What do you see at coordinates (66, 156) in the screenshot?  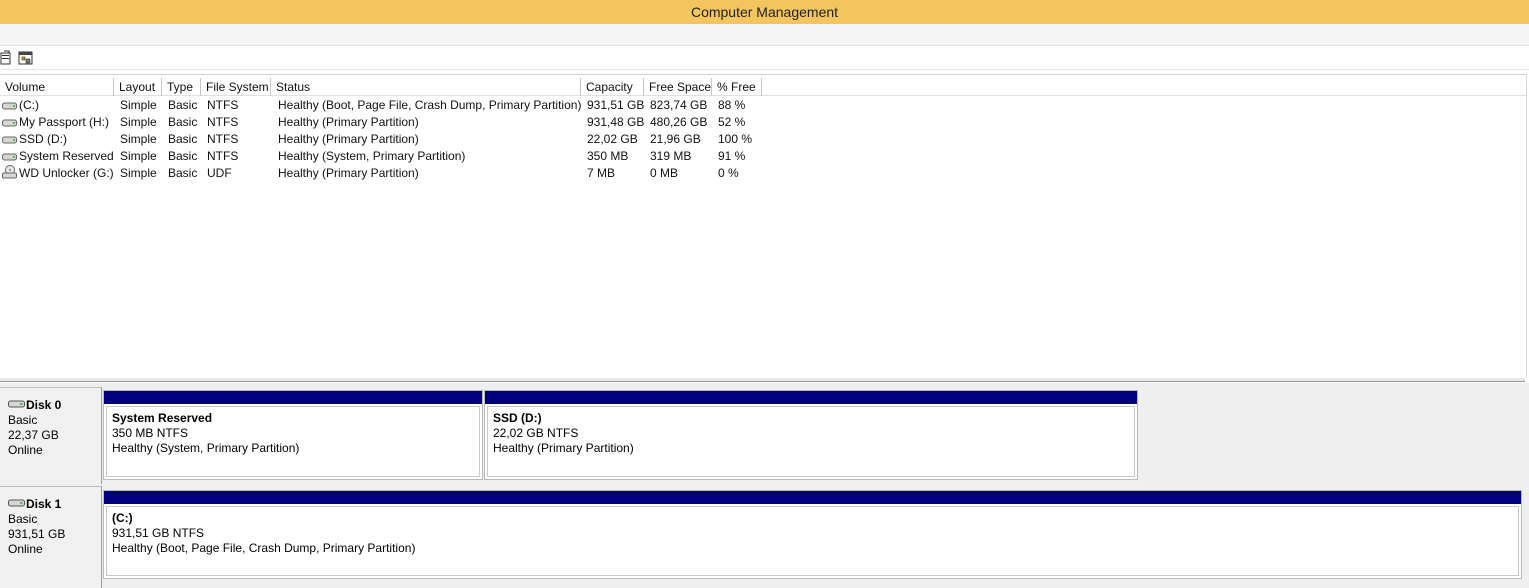 I see `volume-name: System Reserved` at bounding box center [66, 156].